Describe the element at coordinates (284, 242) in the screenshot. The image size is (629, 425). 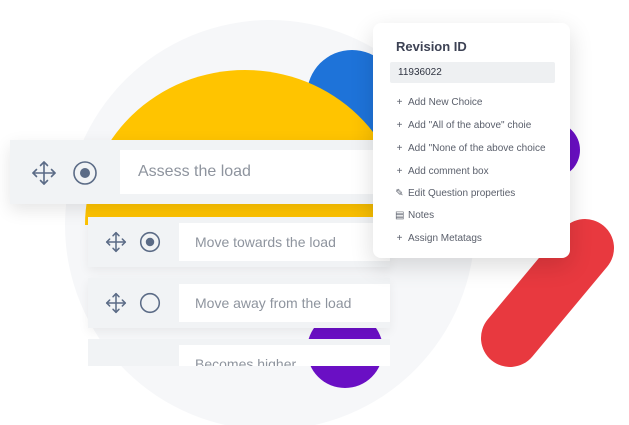
I see `choice-text-field: Move towards the load` at that location.